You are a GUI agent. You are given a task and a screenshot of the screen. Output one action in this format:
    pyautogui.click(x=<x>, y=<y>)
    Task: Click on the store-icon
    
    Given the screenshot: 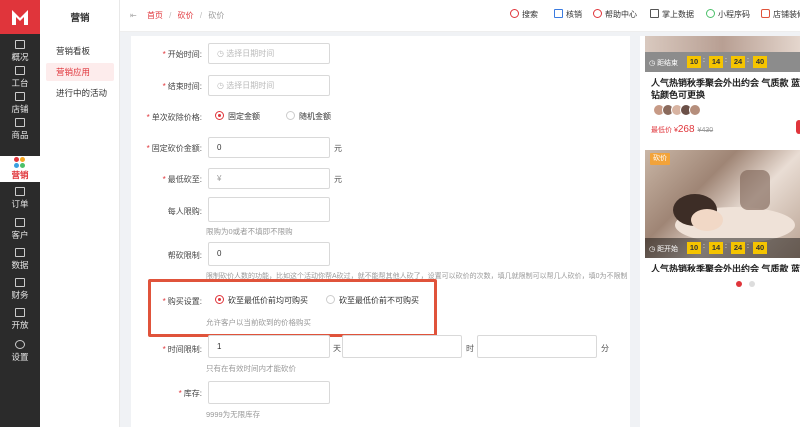 What is the action you would take?
    pyautogui.click(x=20, y=96)
    